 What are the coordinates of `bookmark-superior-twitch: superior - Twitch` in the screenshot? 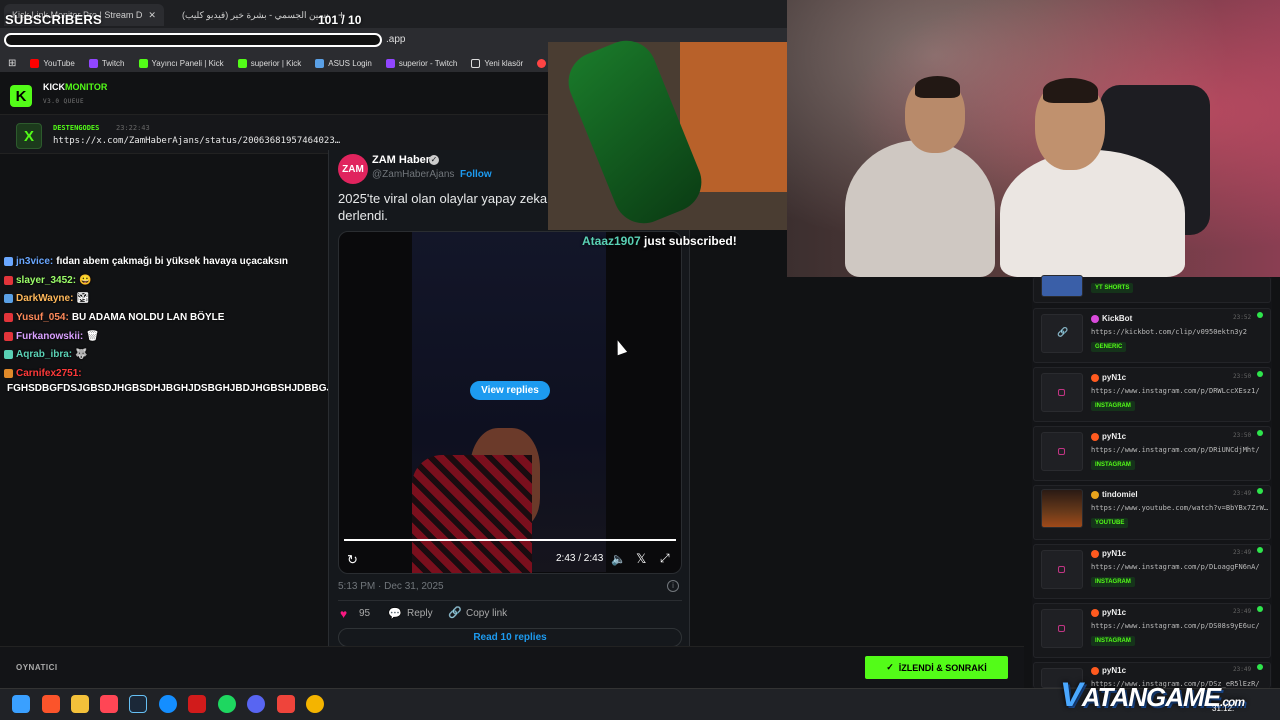 It's located at (421, 63).